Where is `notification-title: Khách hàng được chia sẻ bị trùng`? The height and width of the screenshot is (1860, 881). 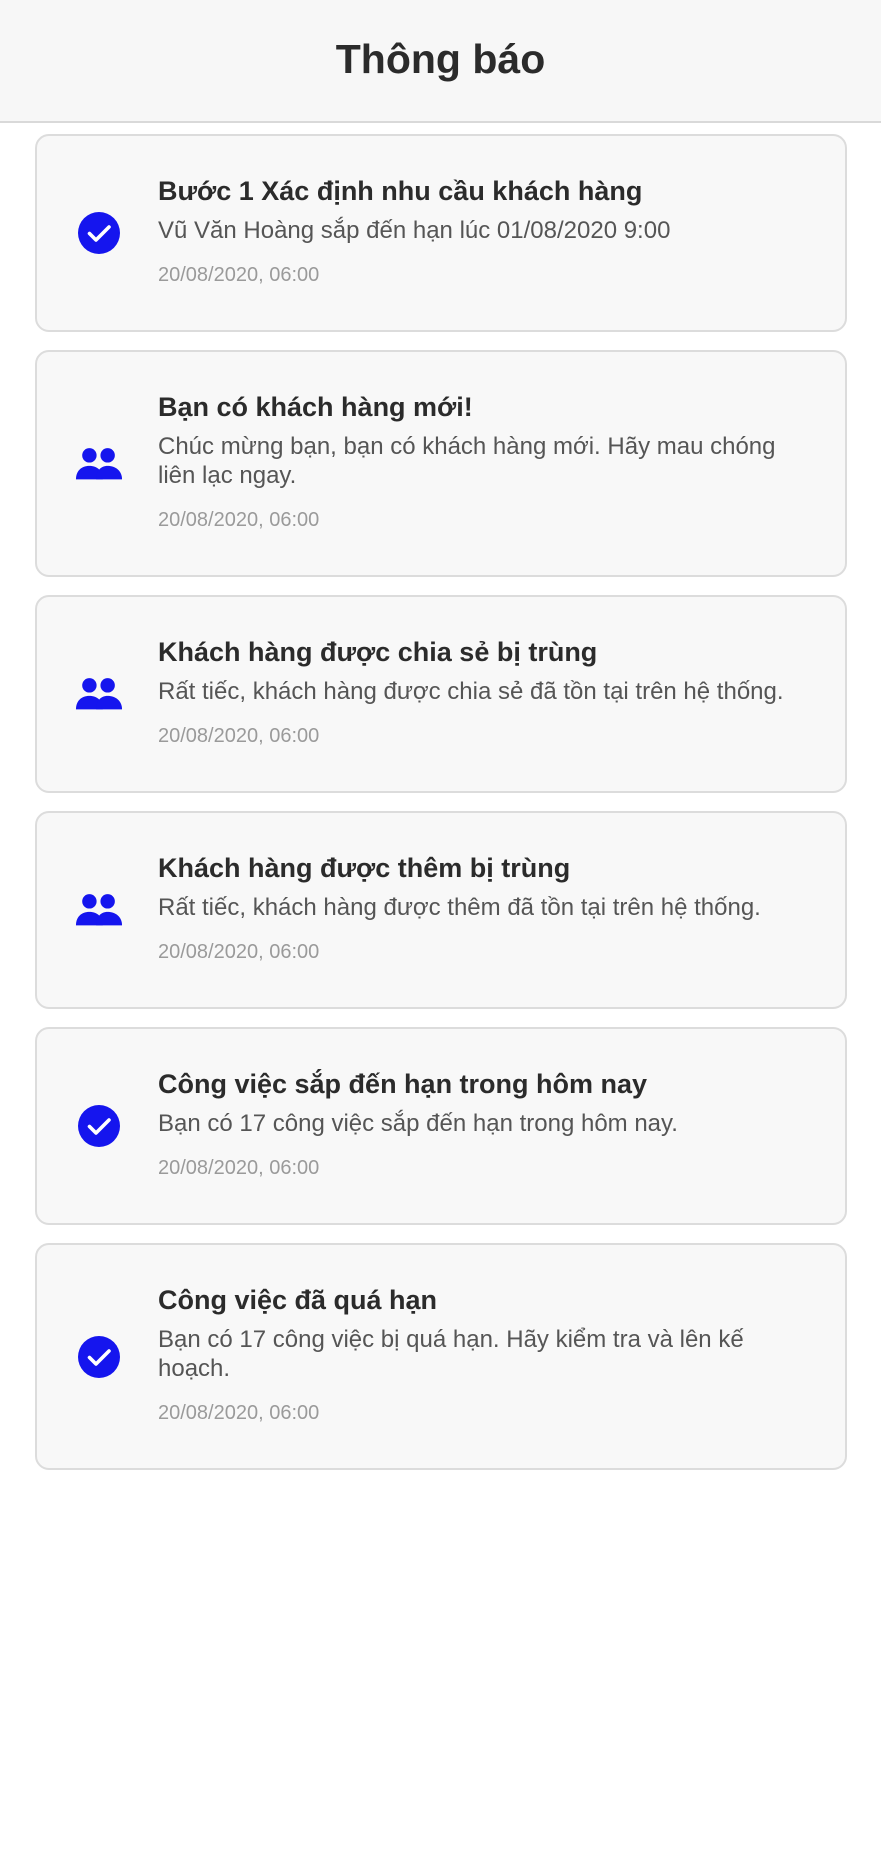 notification-title: Khách hàng được chia sẻ bị trùng is located at coordinates (378, 652).